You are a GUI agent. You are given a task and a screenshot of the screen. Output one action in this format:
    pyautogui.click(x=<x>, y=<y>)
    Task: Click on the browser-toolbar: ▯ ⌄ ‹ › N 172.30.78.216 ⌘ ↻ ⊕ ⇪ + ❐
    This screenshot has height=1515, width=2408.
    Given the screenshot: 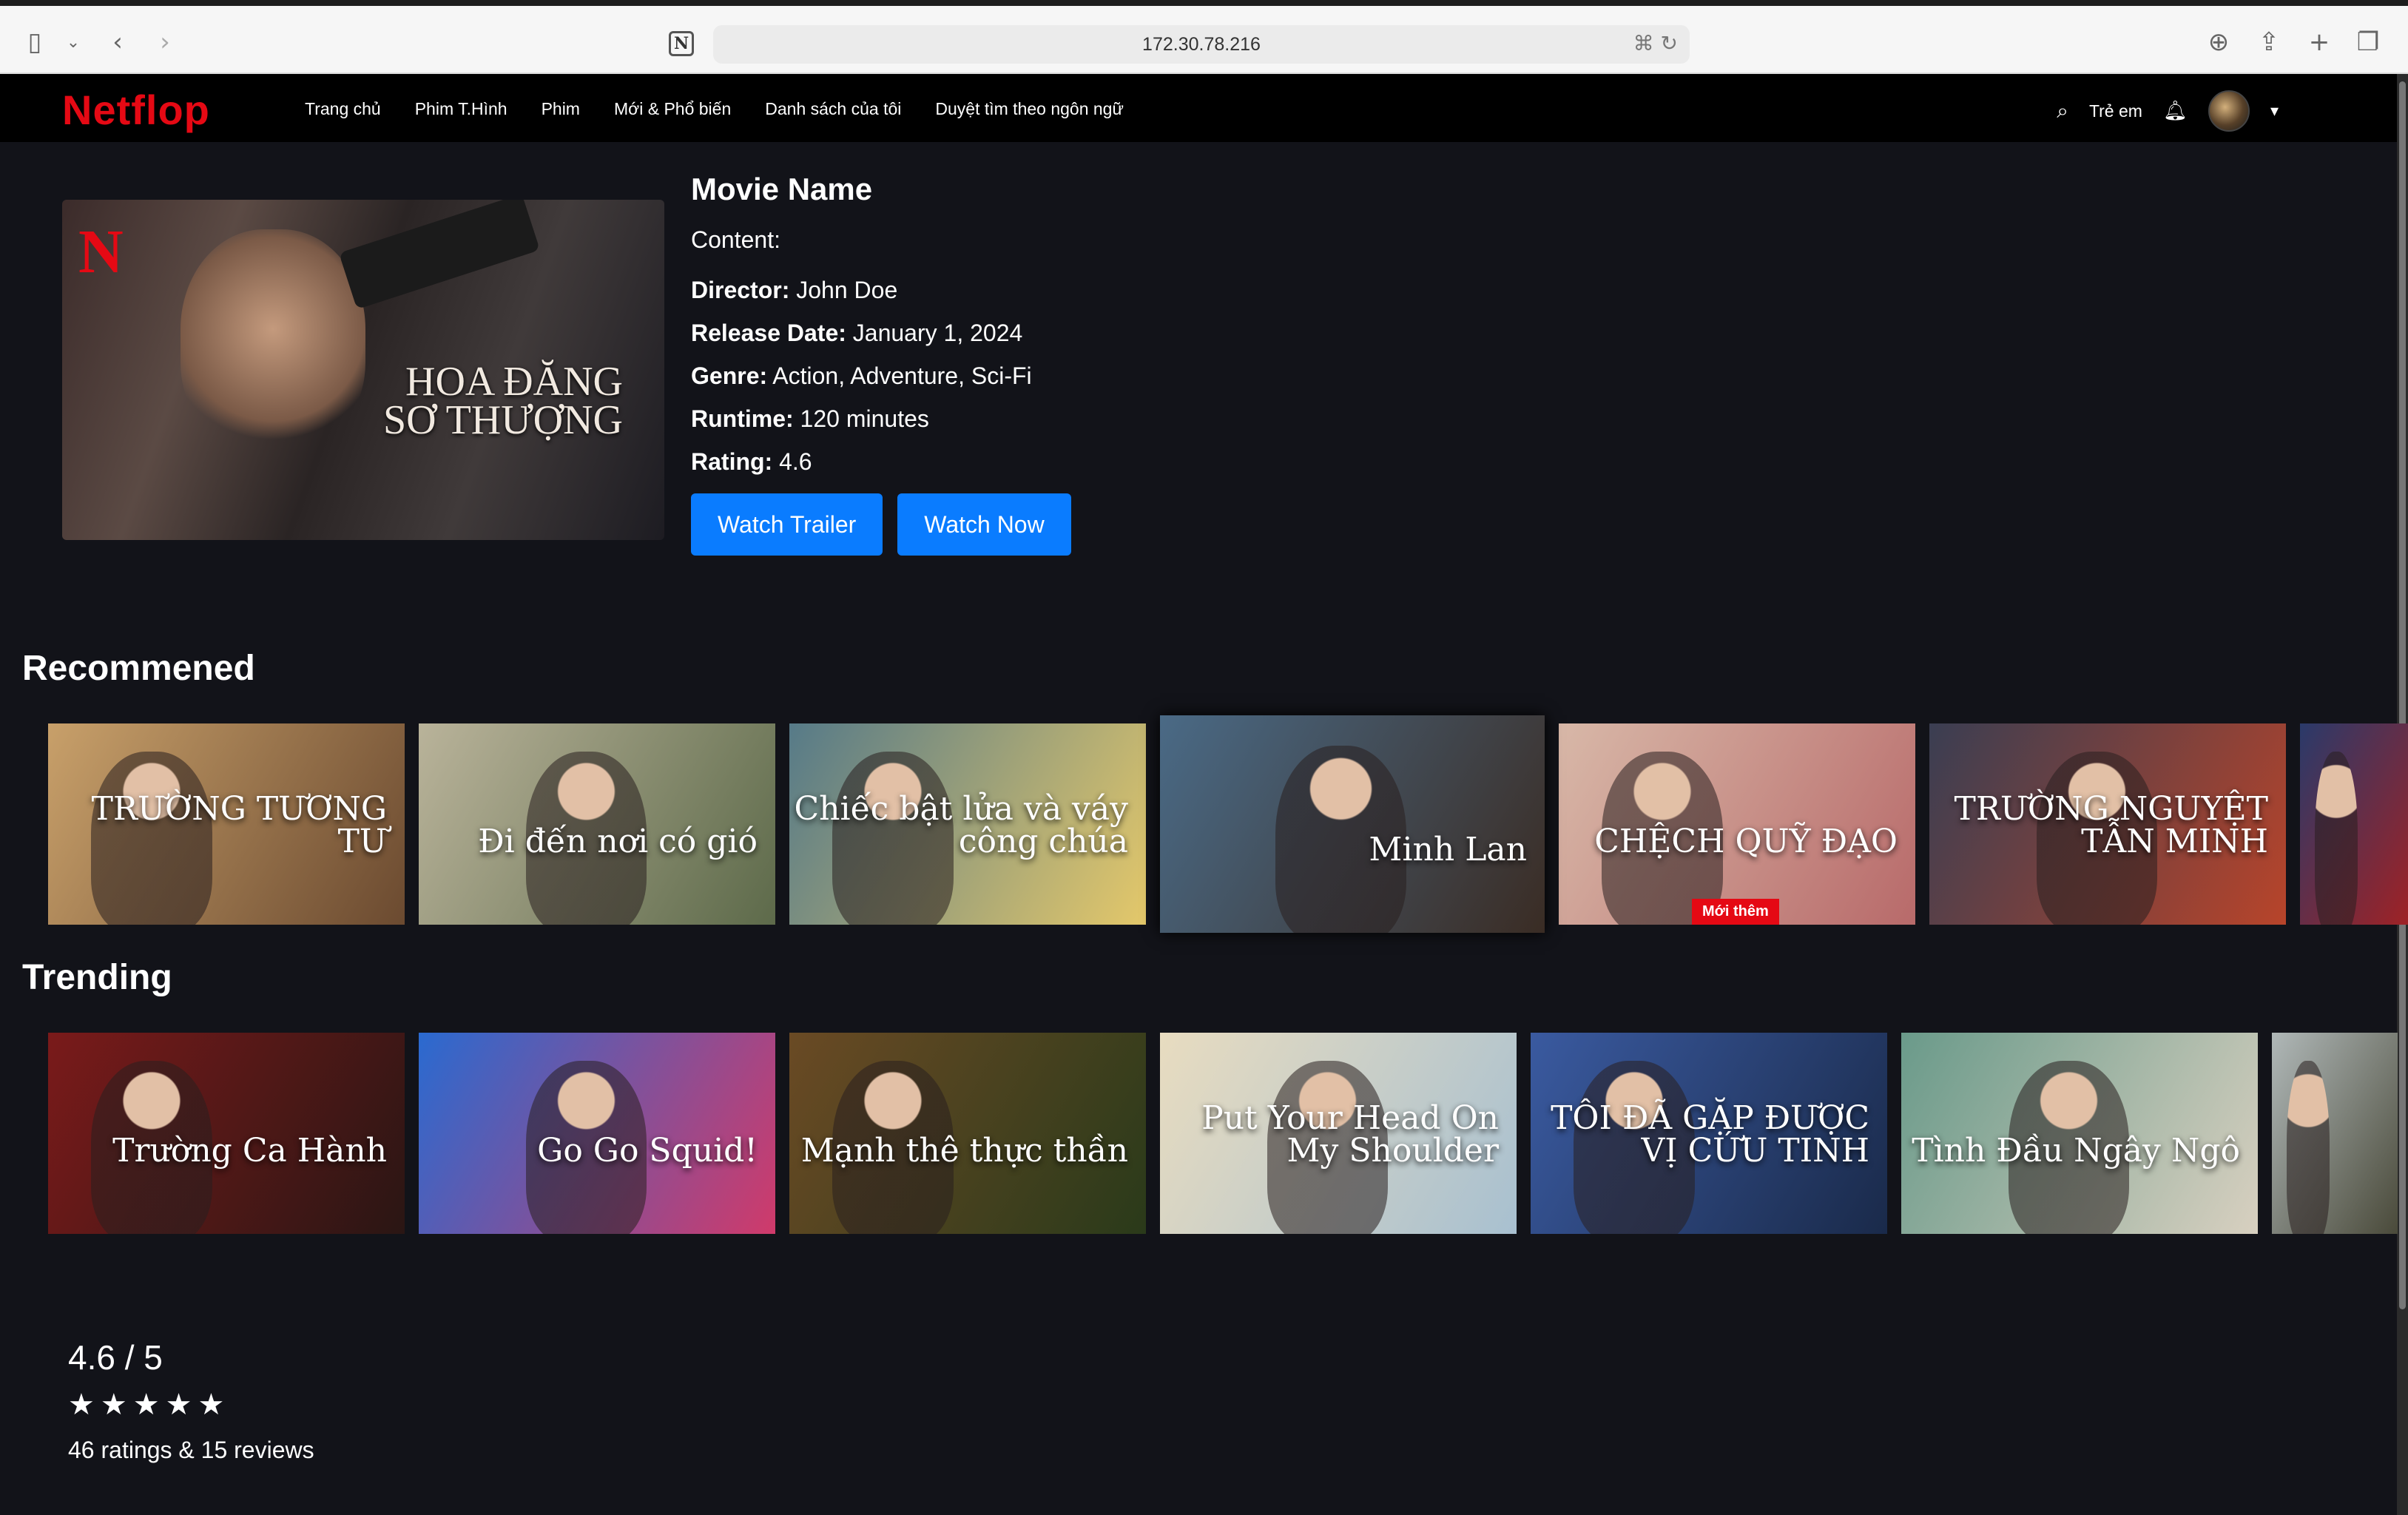 What is the action you would take?
    pyautogui.click(x=1204, y=37)
    